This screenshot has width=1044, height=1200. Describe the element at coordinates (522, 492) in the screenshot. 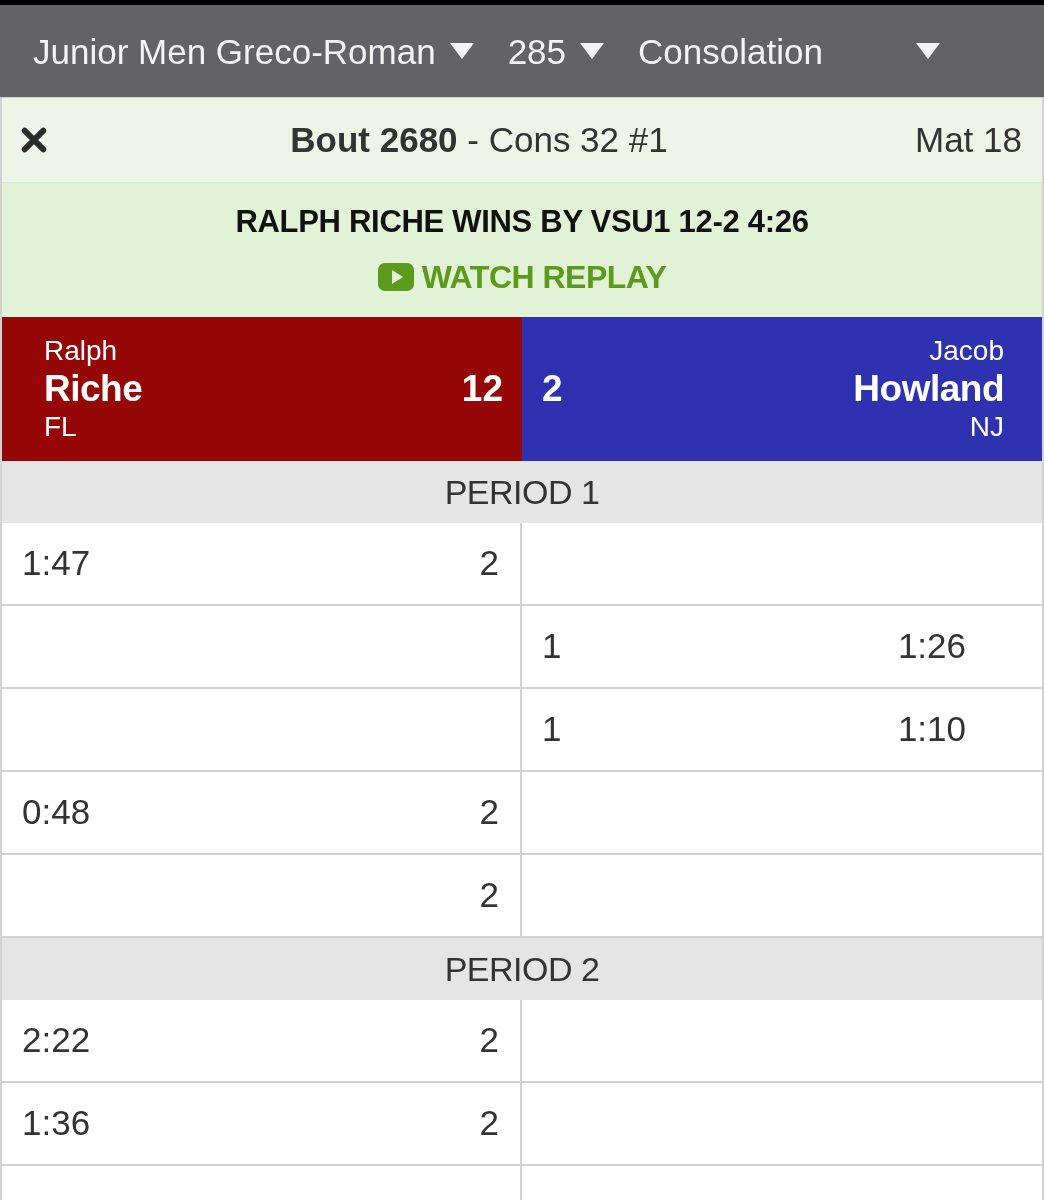

I see `period-header: PERIOD 1` at that location.